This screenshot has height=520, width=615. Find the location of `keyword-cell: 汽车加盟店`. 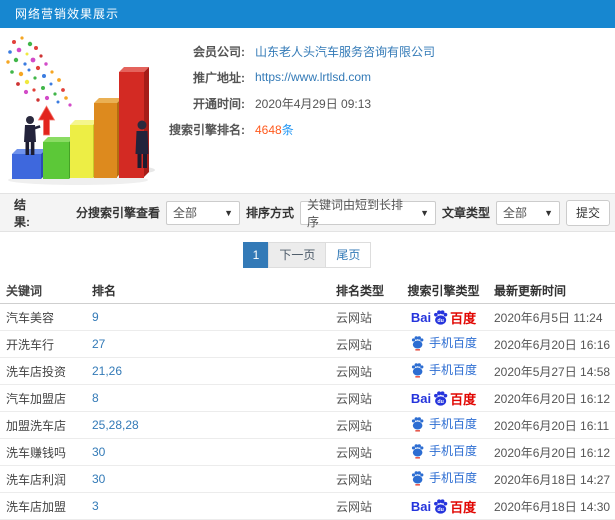

keyword-cell: 汽车加盟店 is located at coordinates (36, 398).